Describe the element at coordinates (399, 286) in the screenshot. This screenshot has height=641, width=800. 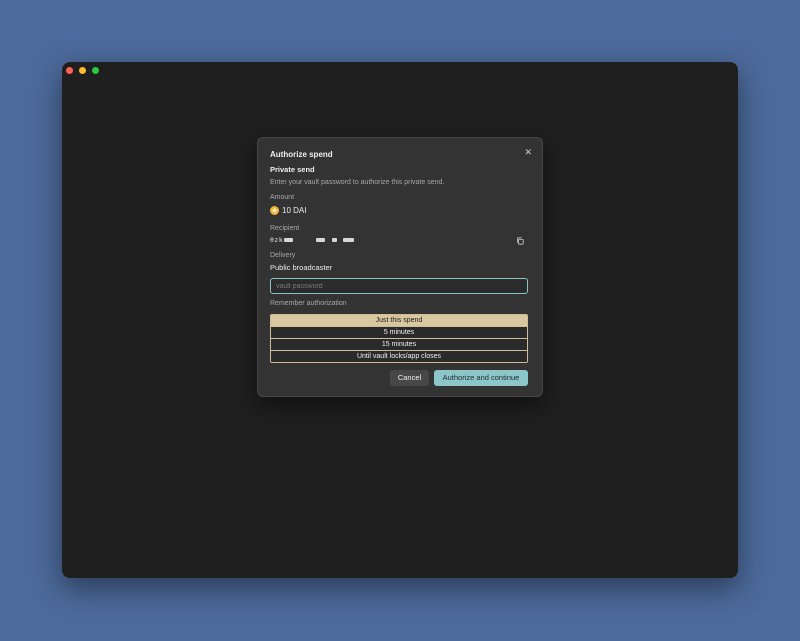
I see `vault-password-input` at that location.